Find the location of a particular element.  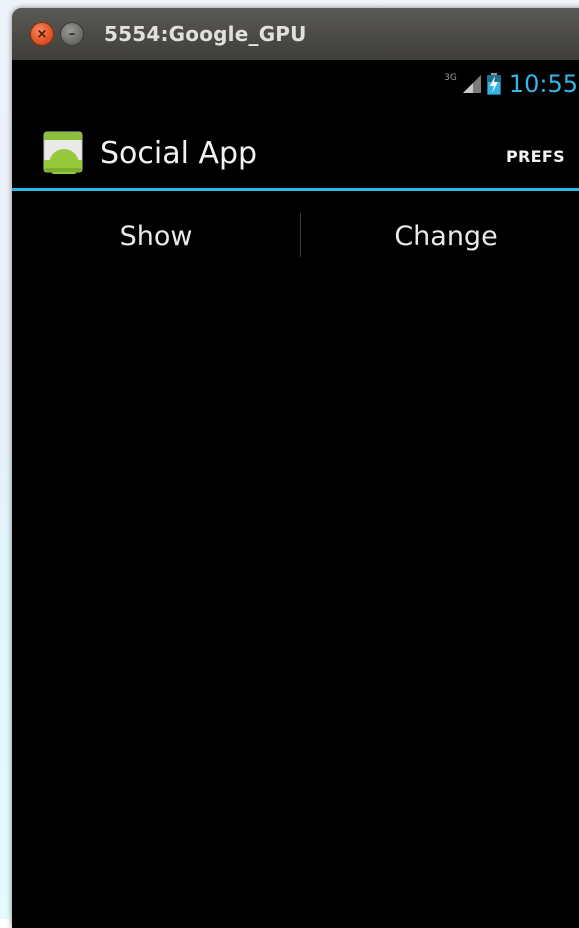

battery-charging-icon is located at coordinates (493, 84).